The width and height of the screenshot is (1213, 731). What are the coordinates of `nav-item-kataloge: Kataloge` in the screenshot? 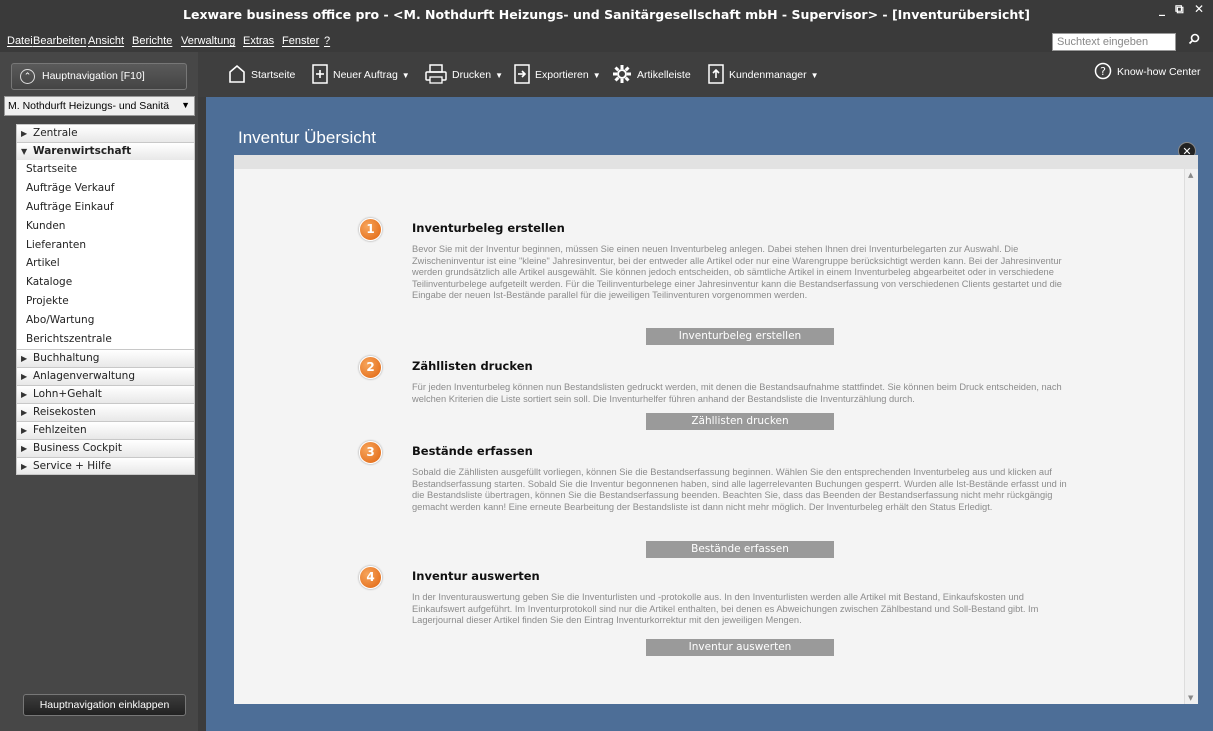 It's located at (105, 283).